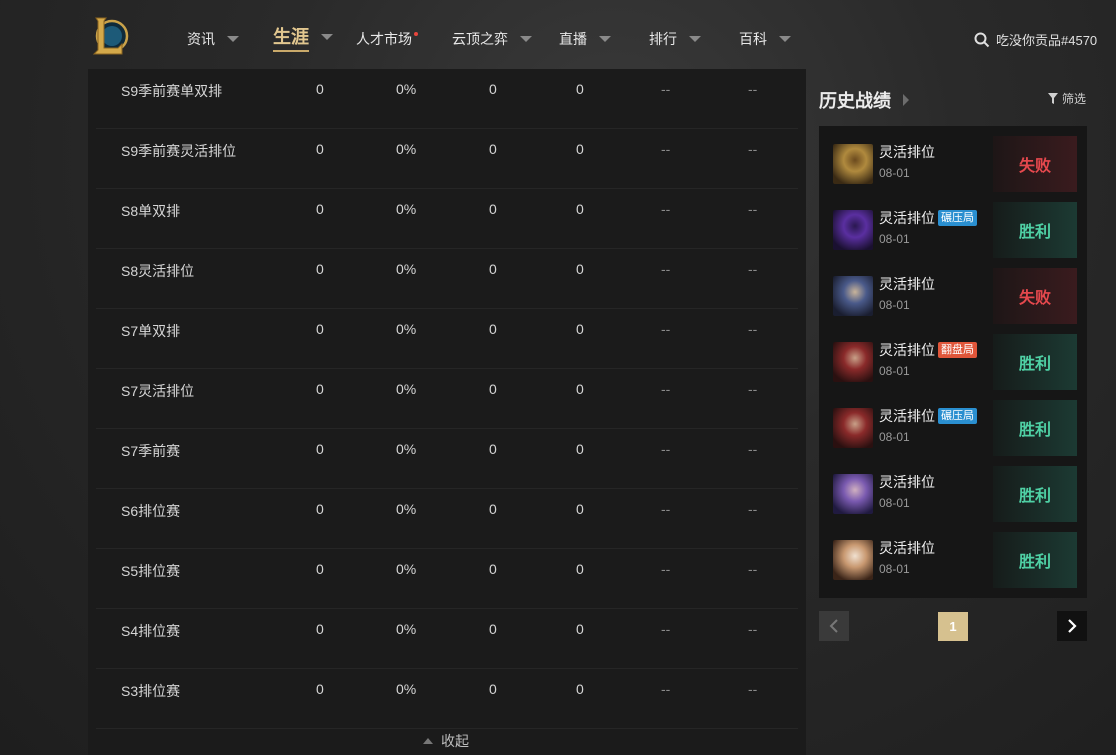 This screenshot has width=1116, height=755. Describe the element at coordinates (982, 40) in the screenshot. I see `search-icon` at that location.